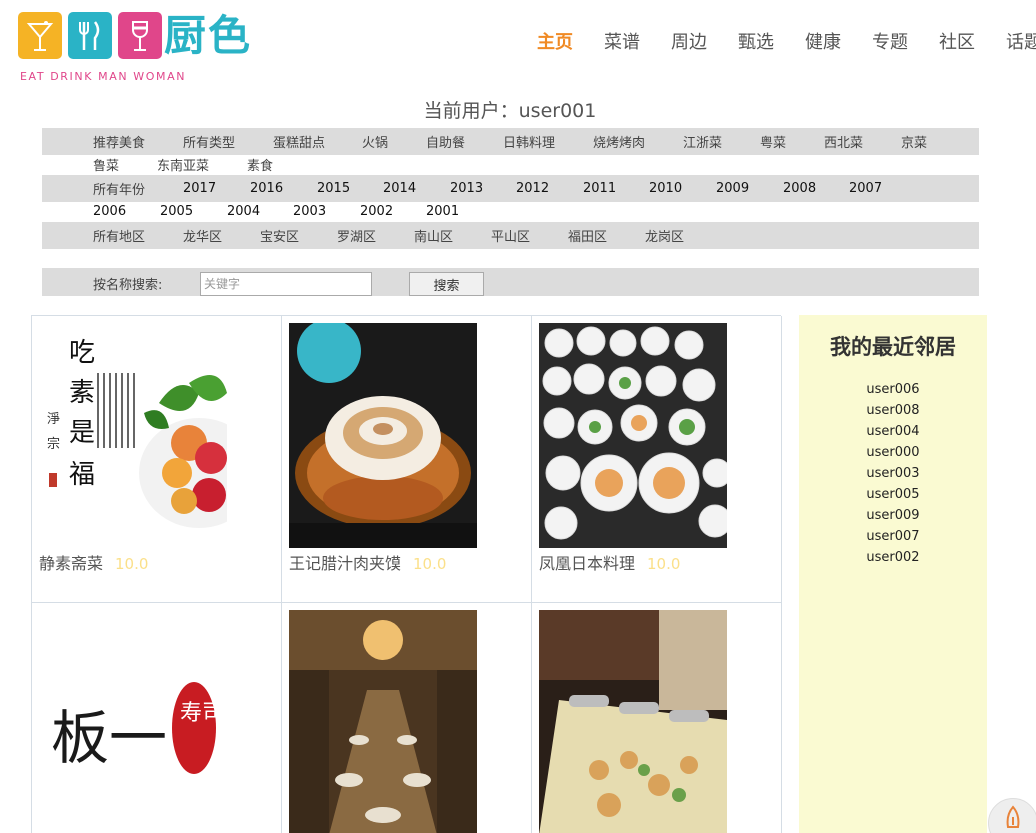  Describe the element at coordinates (689, 41) in the screenshot. I see `nav-item-nearby: 周边` at that location.